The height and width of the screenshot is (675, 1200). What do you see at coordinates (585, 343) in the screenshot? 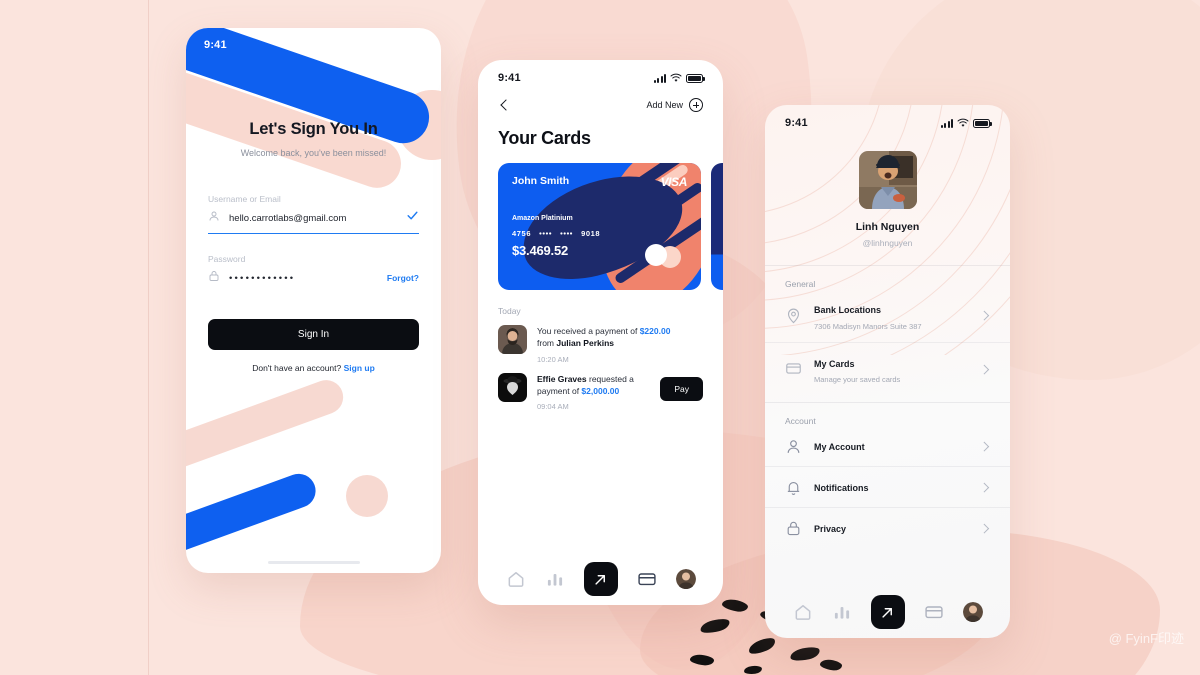
I see `transaction-party: Julian Perkins` at bounding box center [585, 343].